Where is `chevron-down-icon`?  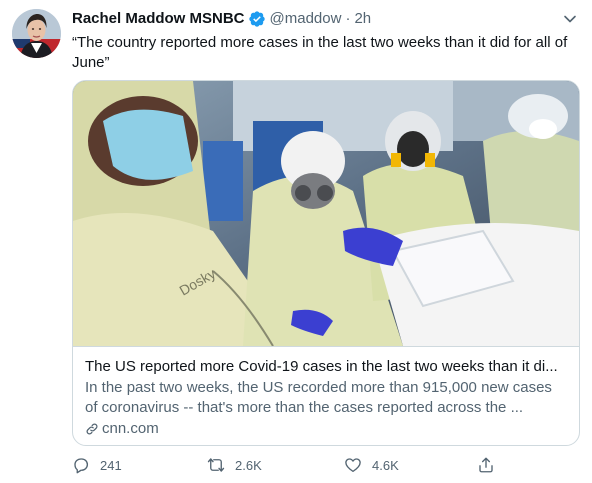
chevron-down-icon is located at coordinates (570, 19).